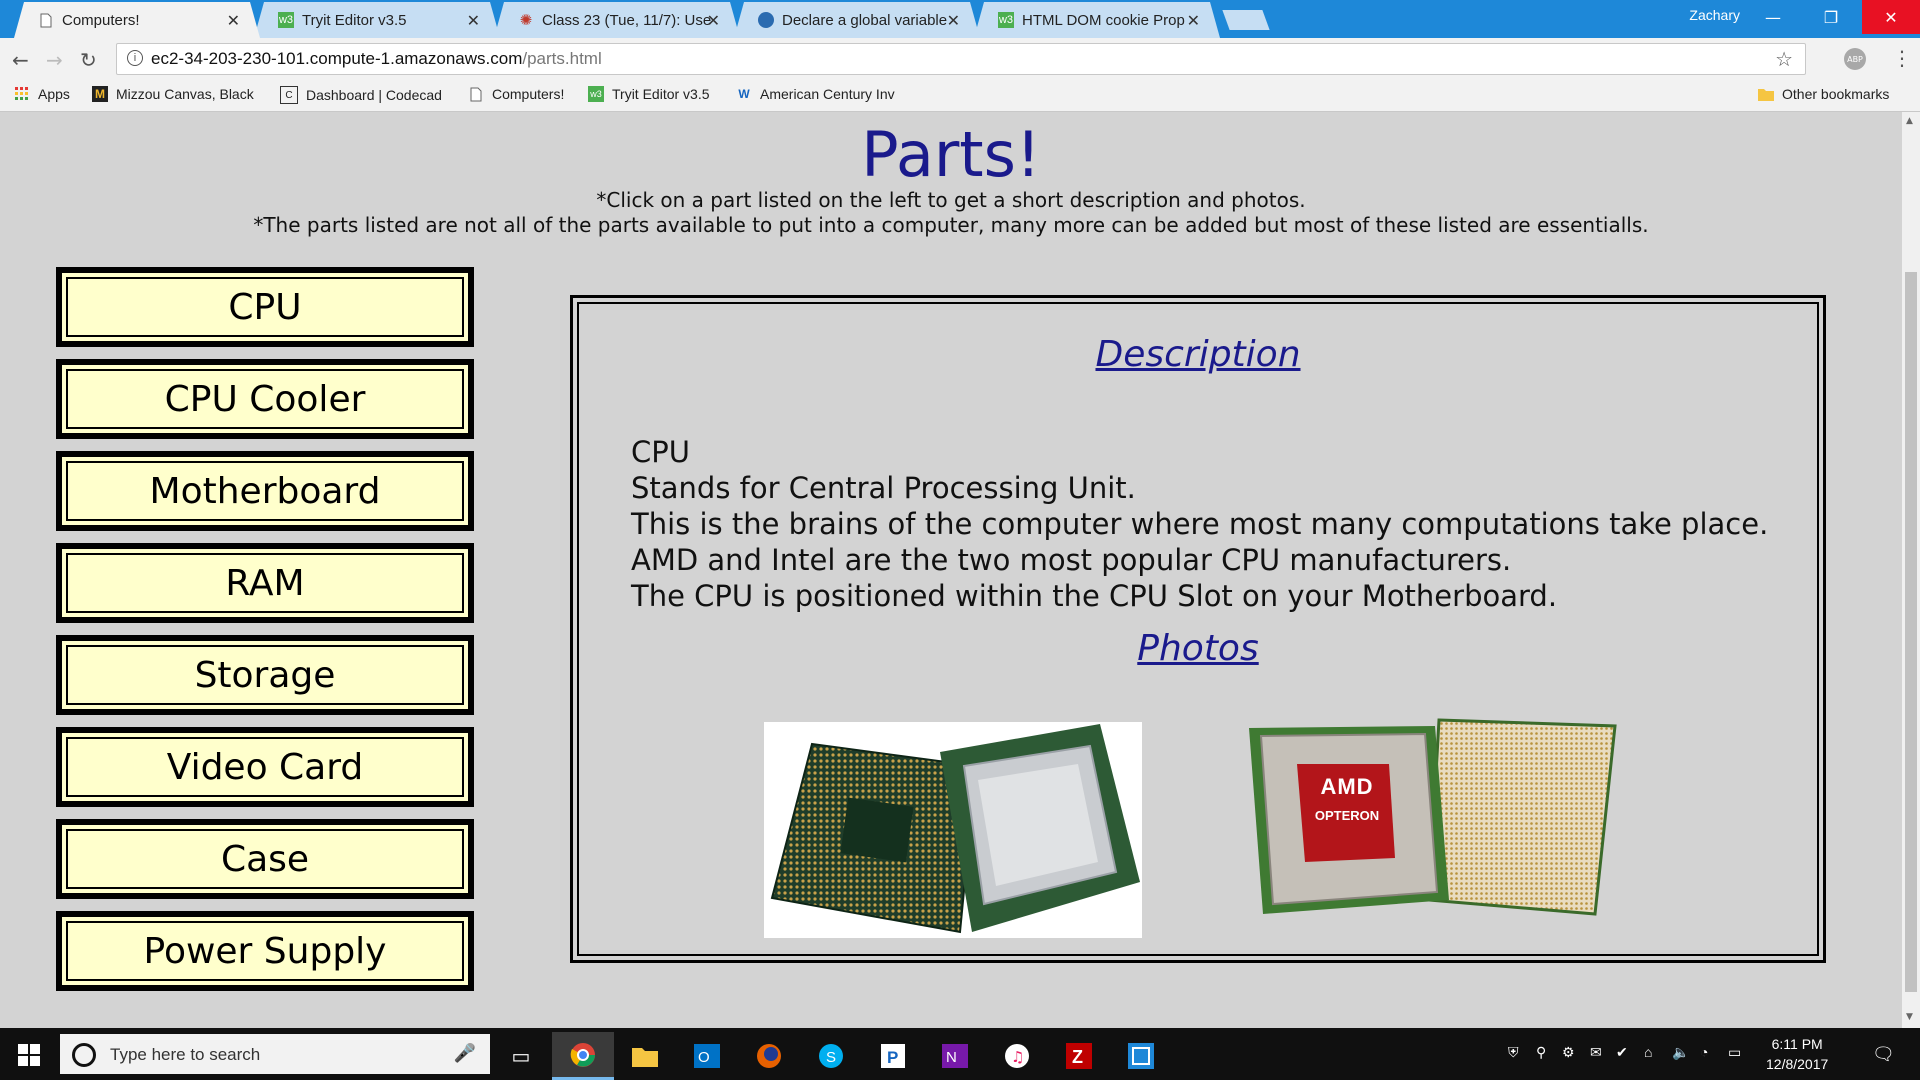 This screenshot has width=1920, height=1080. Describe the element at coordinates (20, 60) in the screenshot. I see `back-arrow-icon: ←` at that location.